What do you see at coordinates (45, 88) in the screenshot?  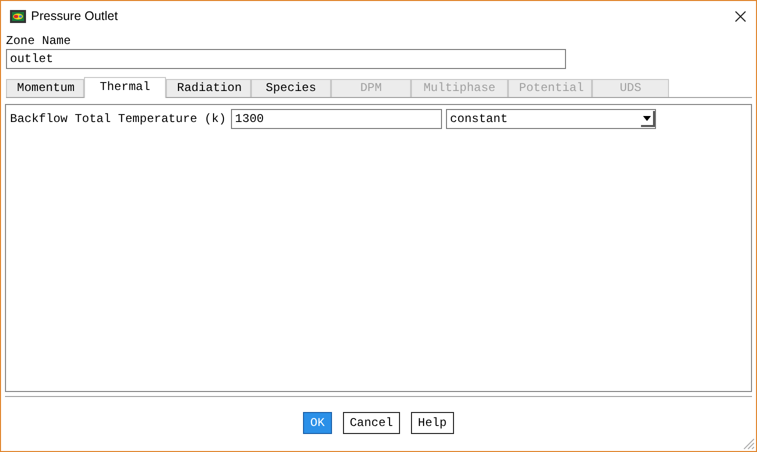 I see `tab: Momentum` at bounding box center [45, 88].